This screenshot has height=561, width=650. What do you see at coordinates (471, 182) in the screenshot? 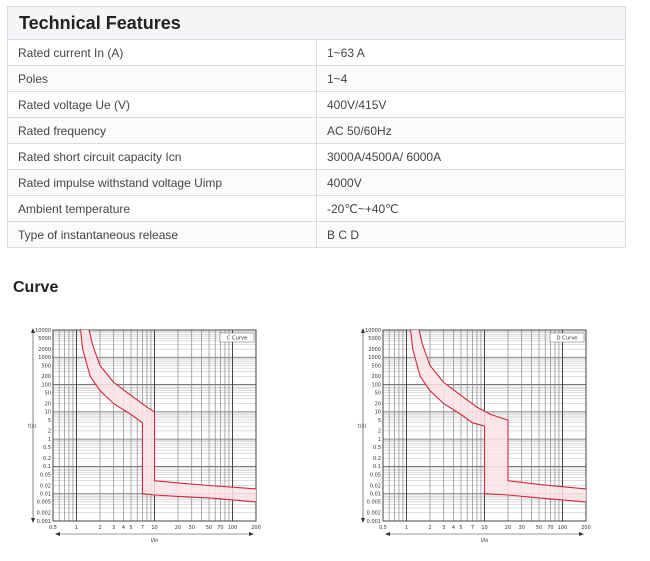
I see `row-value: 4000V` at bounding box center [471, 182].